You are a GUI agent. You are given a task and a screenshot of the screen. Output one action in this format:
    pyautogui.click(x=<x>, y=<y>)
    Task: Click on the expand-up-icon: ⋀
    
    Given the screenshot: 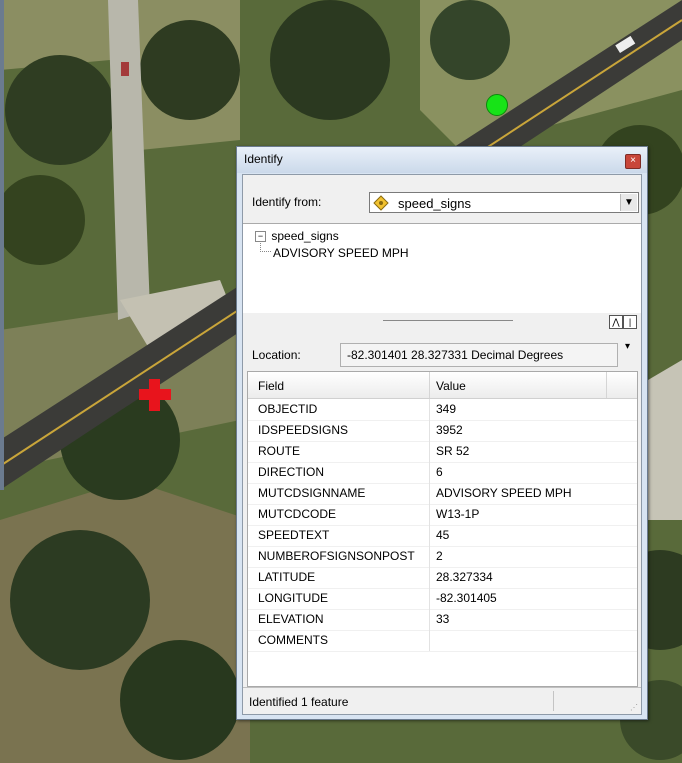 What is the action you would take?
    pyautogui.click(x=616, y=322)
    